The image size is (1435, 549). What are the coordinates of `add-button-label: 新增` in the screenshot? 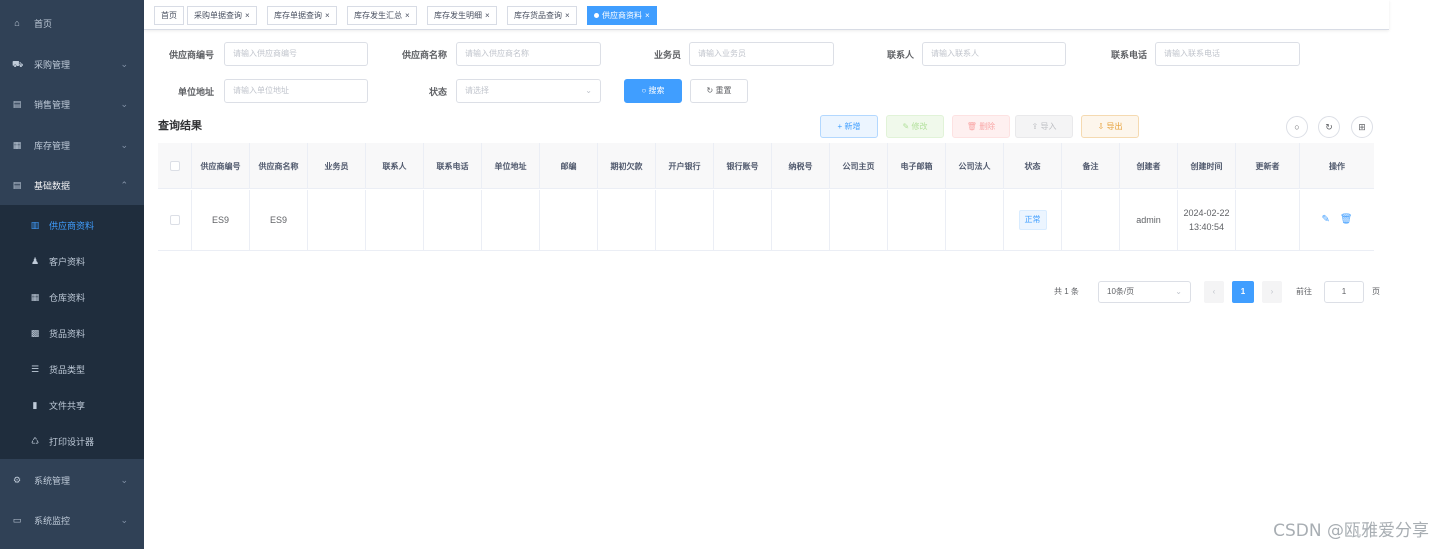 It's located at (852, 126).